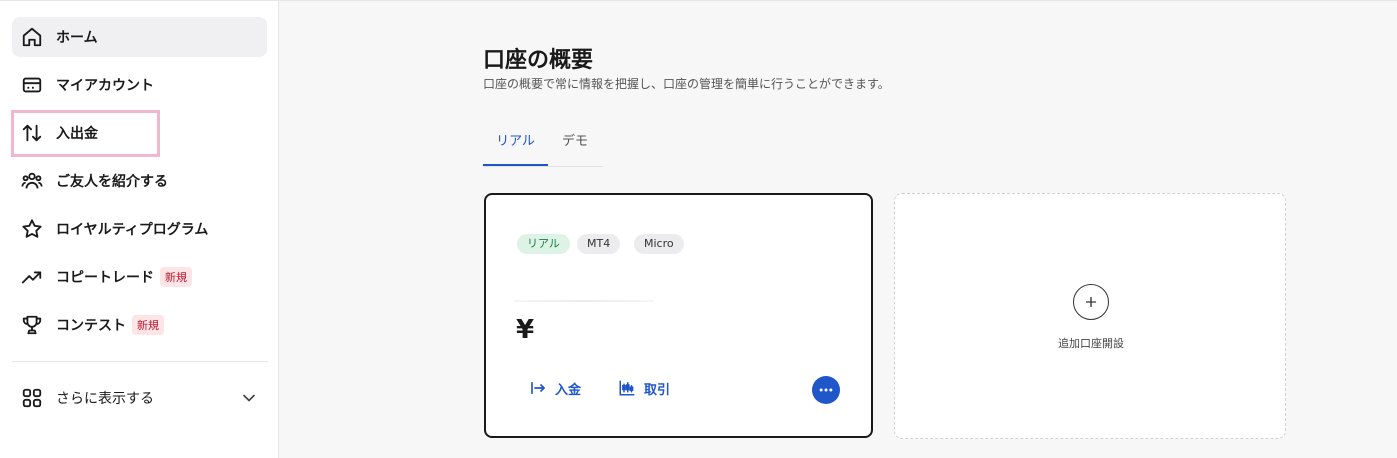  I want to click on sidebar-show-more: さらに表示する, so click(139, 398).